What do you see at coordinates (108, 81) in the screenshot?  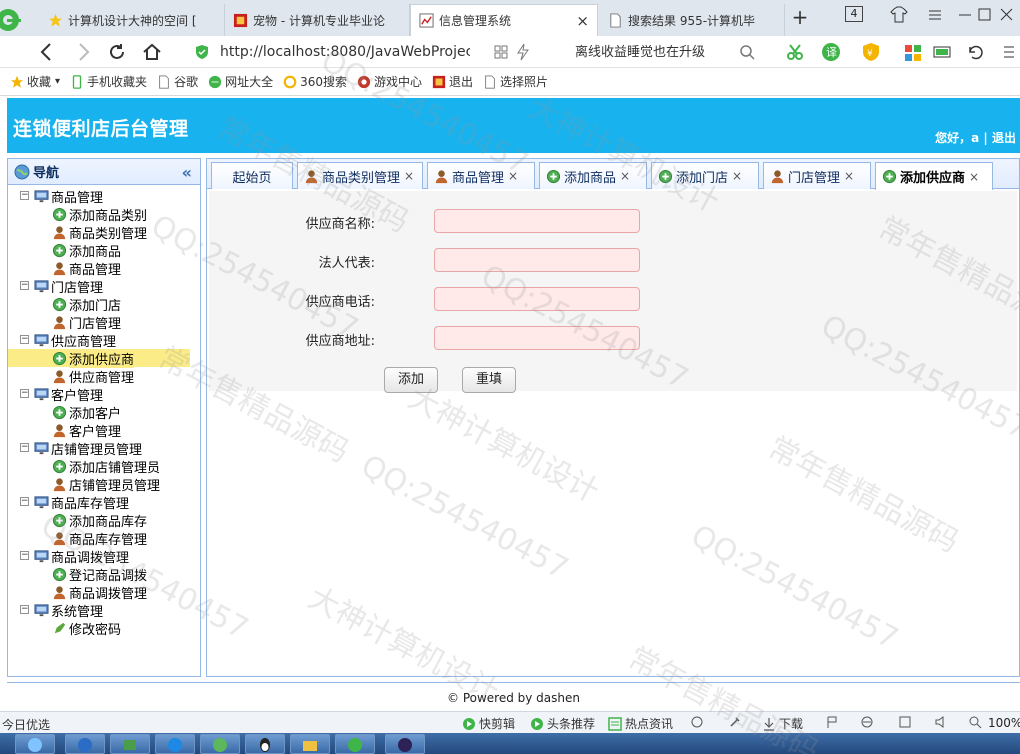 I see `bookmark-item: 手机收藏夹` at bounding box center [108, 81].